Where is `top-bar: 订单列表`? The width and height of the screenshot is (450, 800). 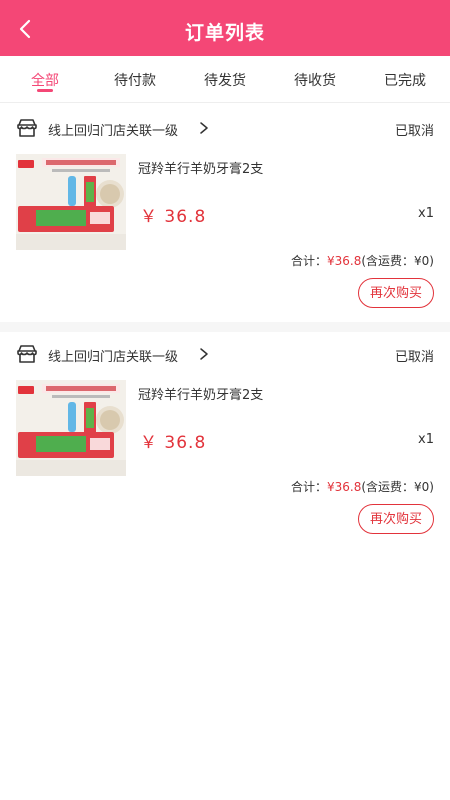
top-bar: 订单列表 is located at coordinates (225, 28).